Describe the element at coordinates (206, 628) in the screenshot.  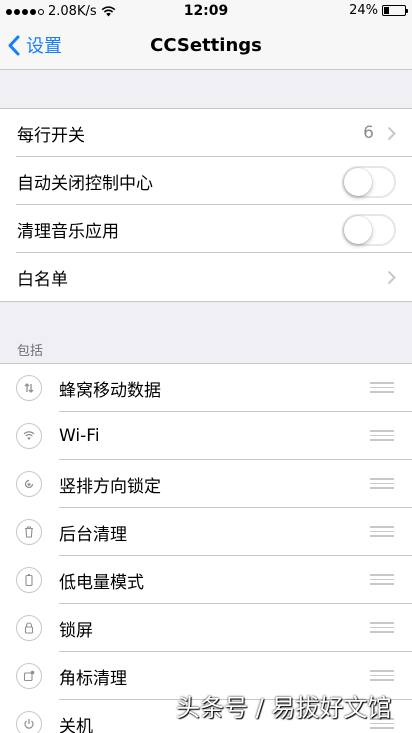
I see `list-item: 锁屏` at that location.